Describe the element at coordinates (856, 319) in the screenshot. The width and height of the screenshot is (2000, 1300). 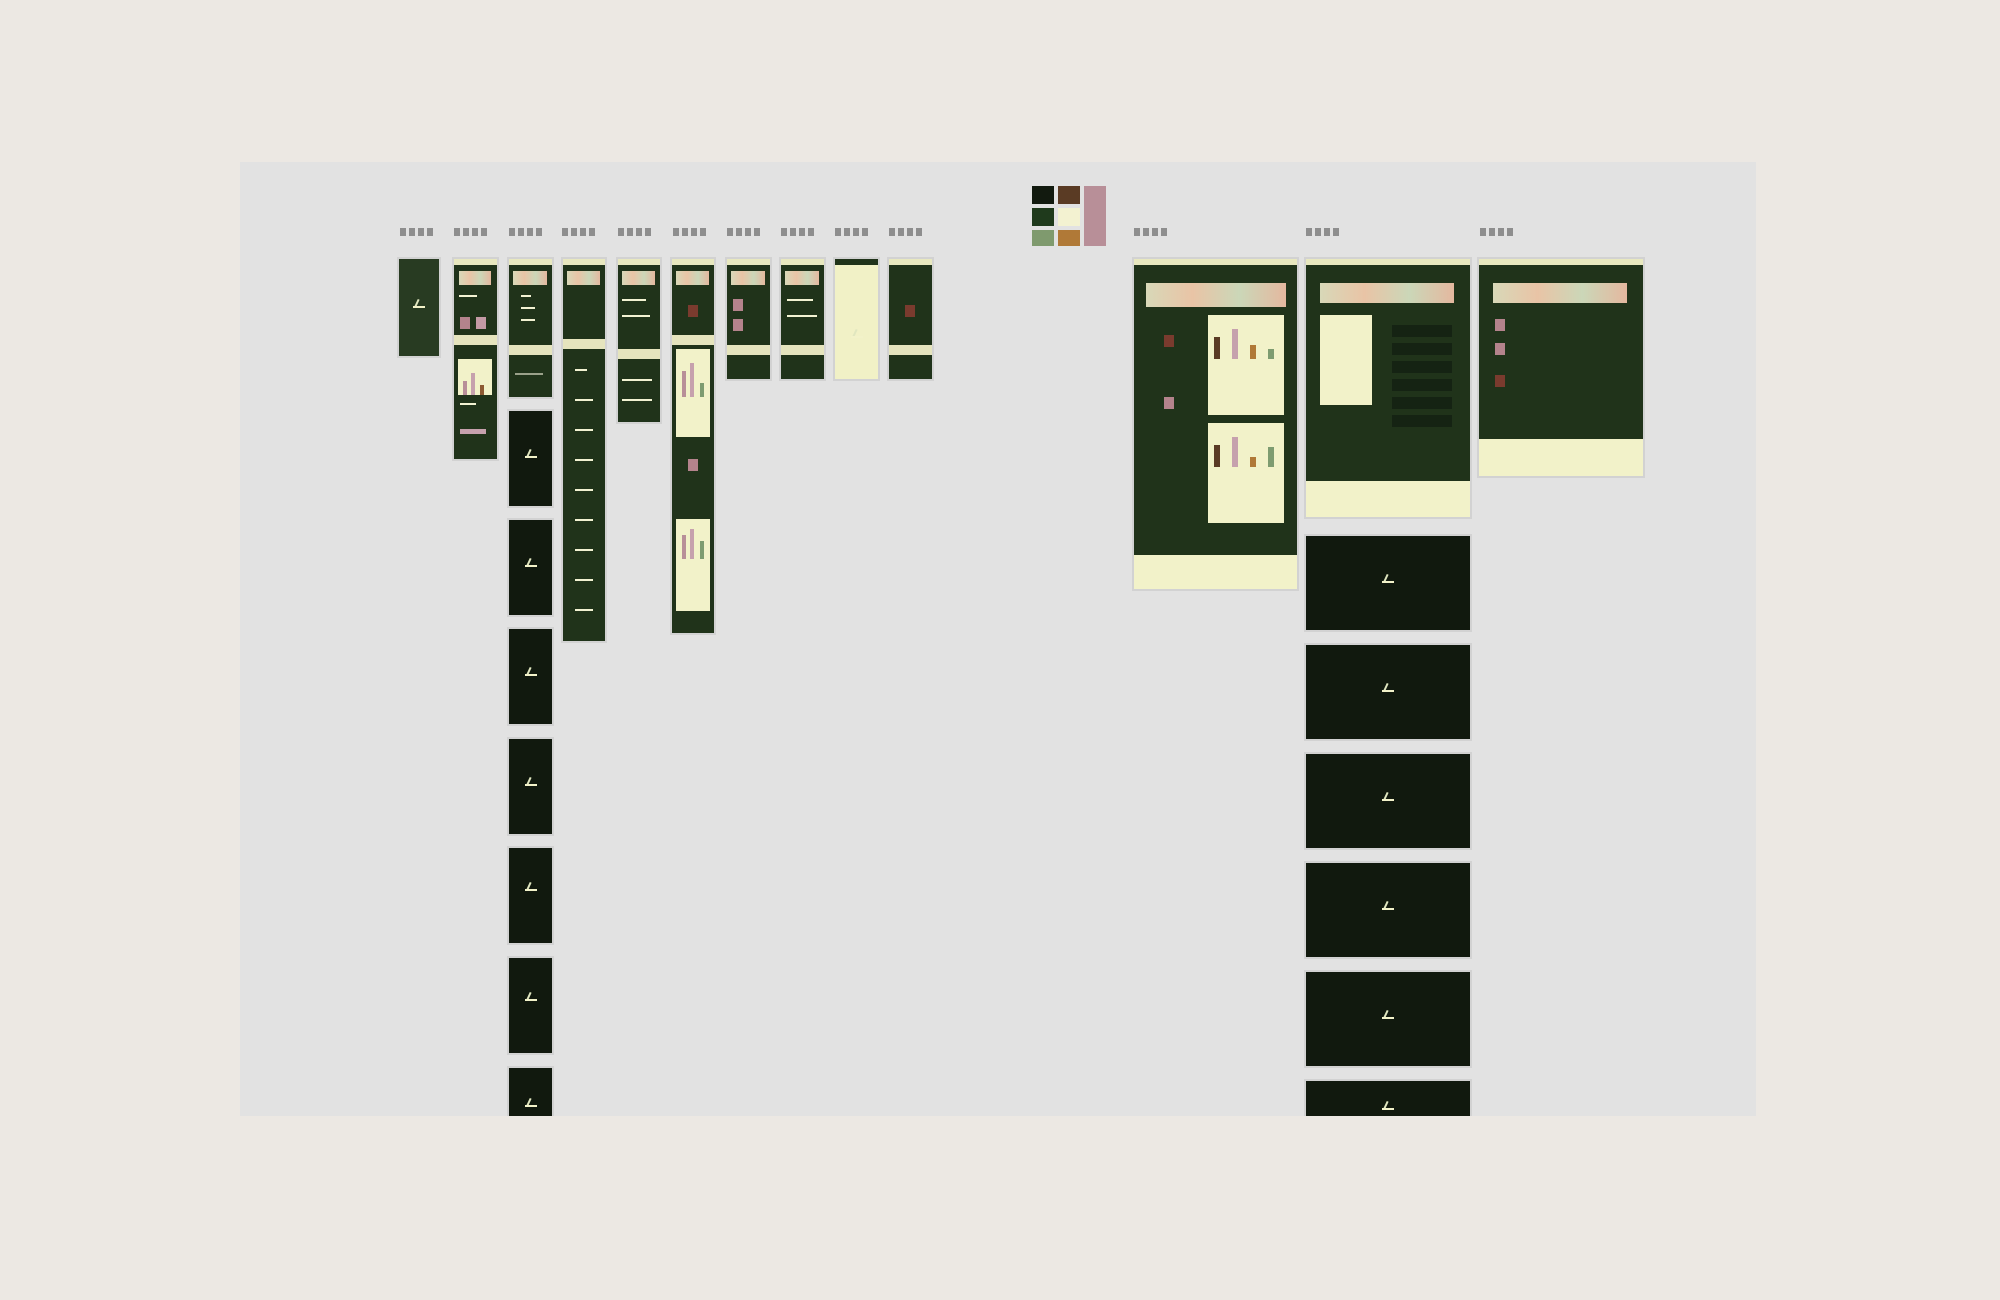
I see `mobile-frame-empty` at that location.